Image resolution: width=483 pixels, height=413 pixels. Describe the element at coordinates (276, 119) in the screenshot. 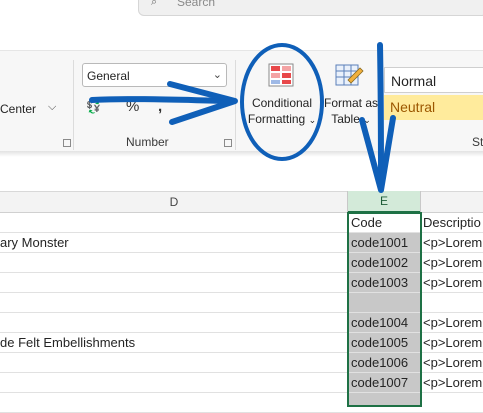

I see `conditional-formatting-line2: Formatting` at that location.